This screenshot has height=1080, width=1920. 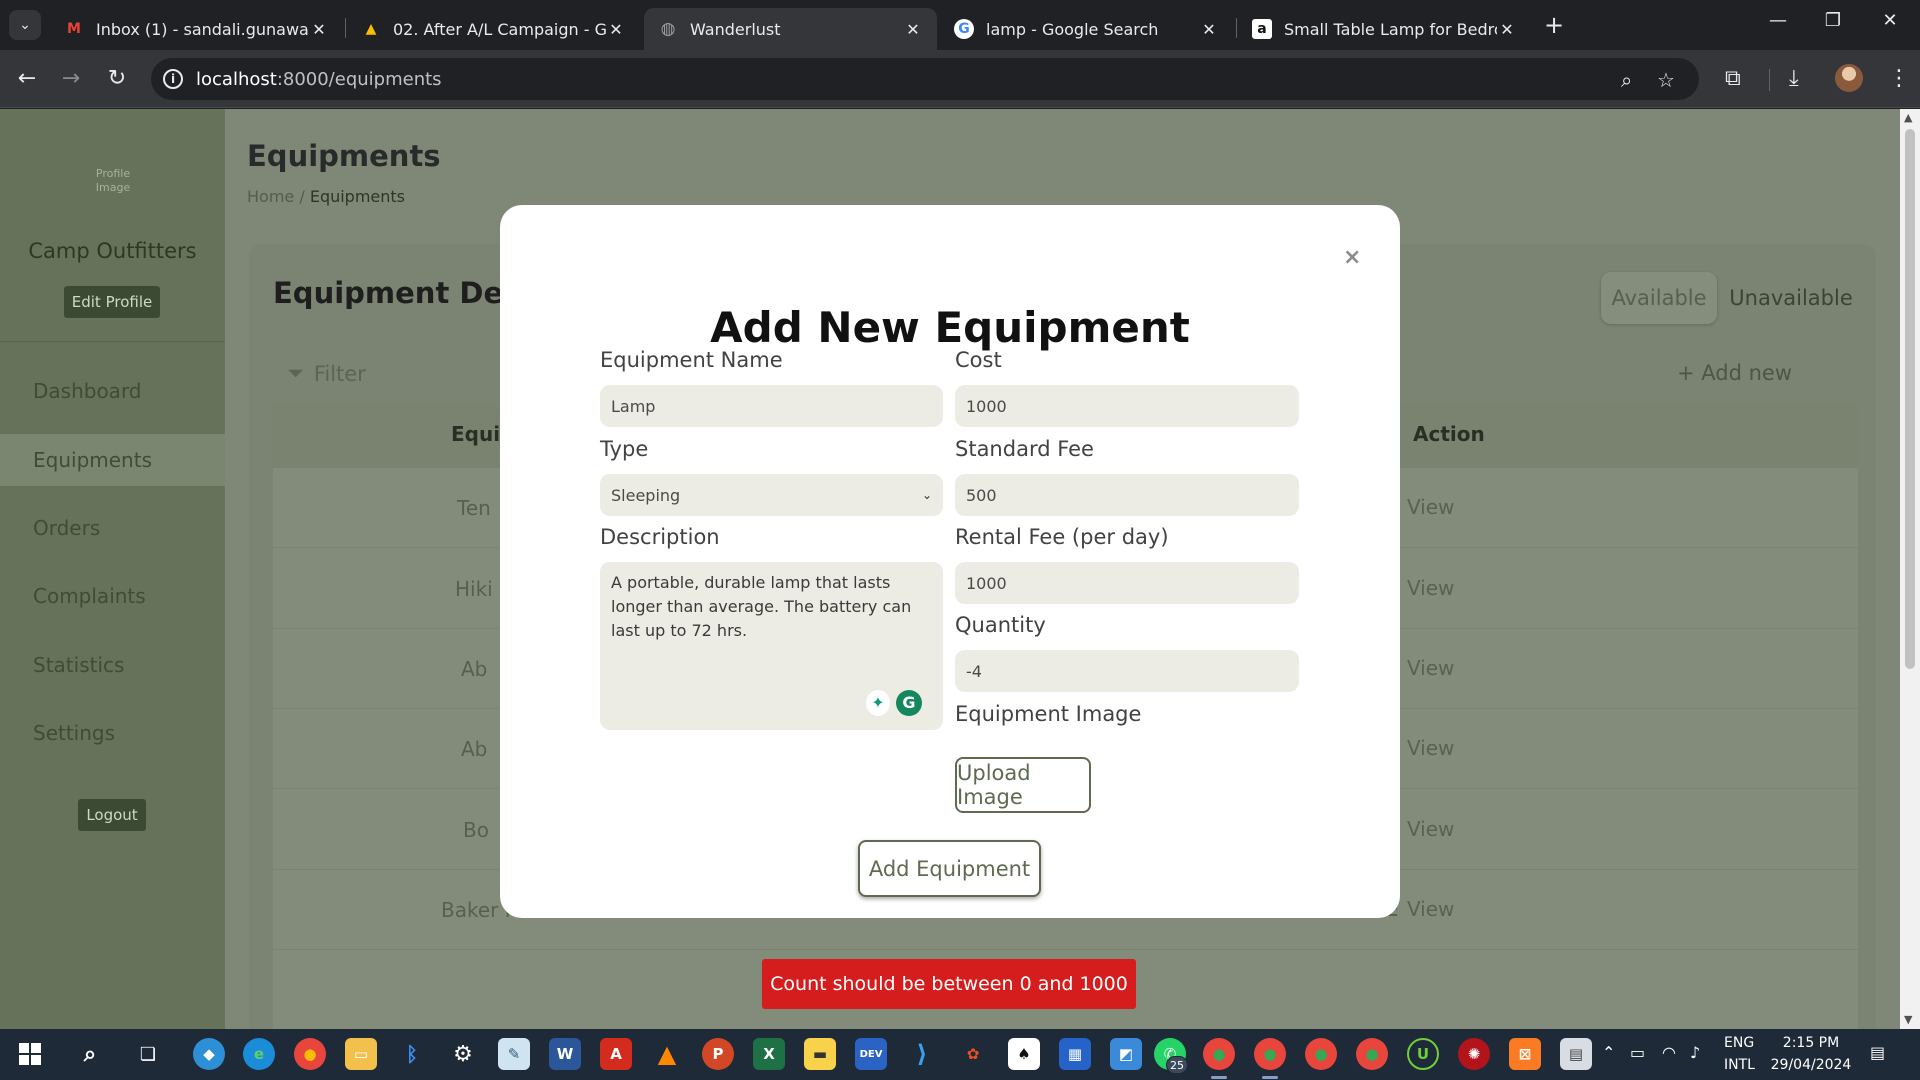 I want to click on search-icon: ⌕, so click(x=90, y=1054).